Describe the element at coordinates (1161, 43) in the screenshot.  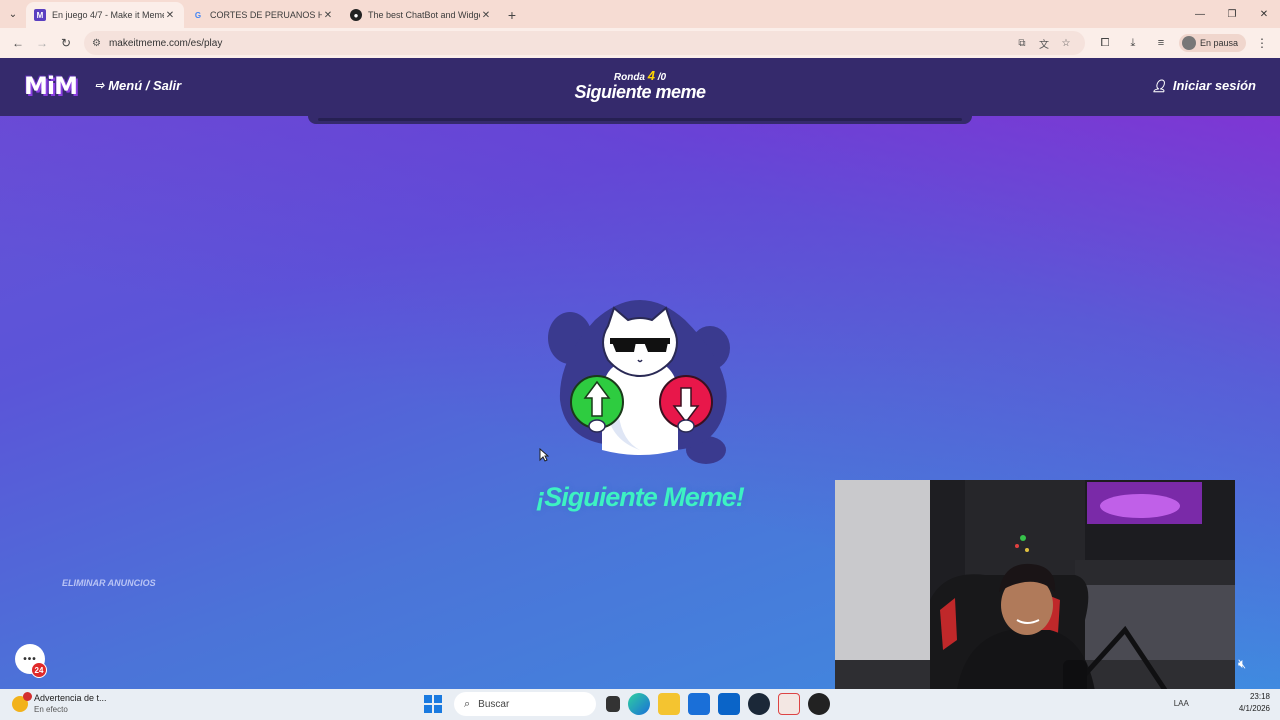
I see `media-queue-icon: ≡` at that location.